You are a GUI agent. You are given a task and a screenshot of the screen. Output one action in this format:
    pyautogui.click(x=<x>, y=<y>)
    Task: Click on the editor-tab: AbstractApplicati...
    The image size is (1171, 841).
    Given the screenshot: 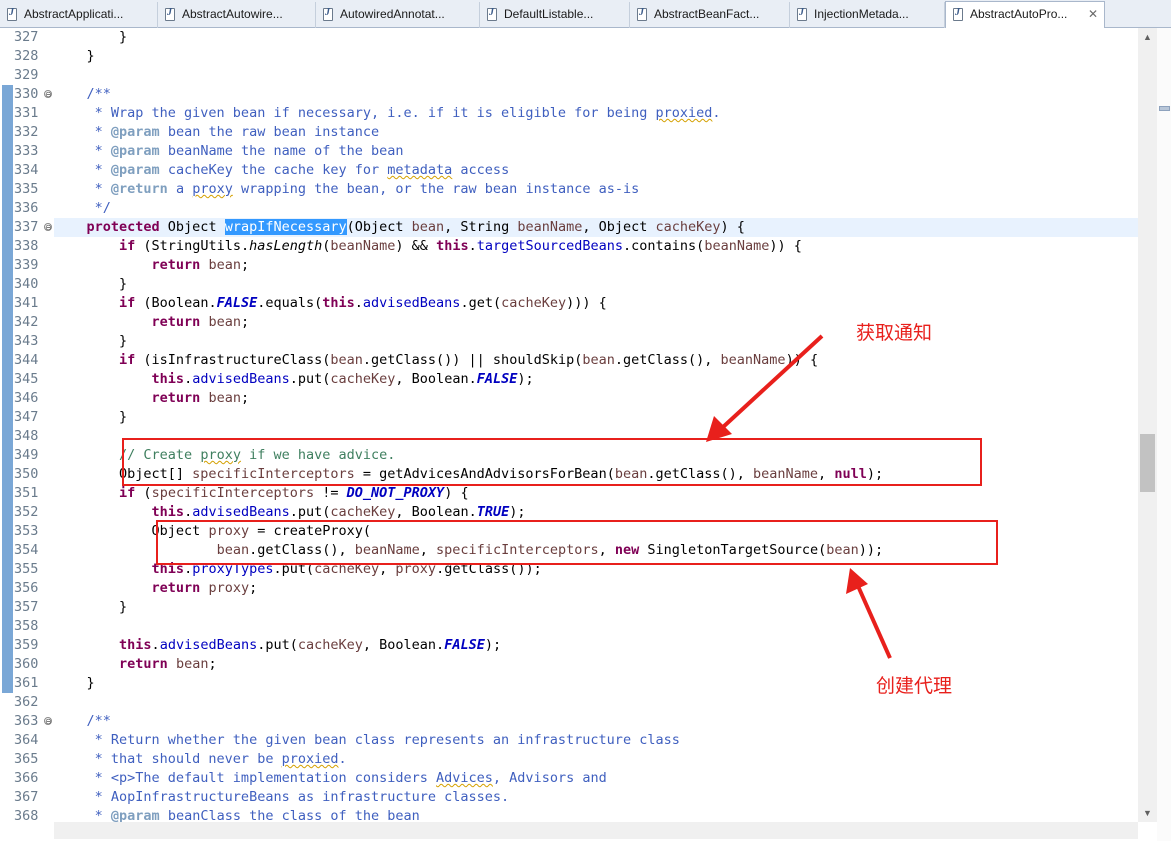 What is the action you would take?
    pyautogui.click(x=79, y=15)
    